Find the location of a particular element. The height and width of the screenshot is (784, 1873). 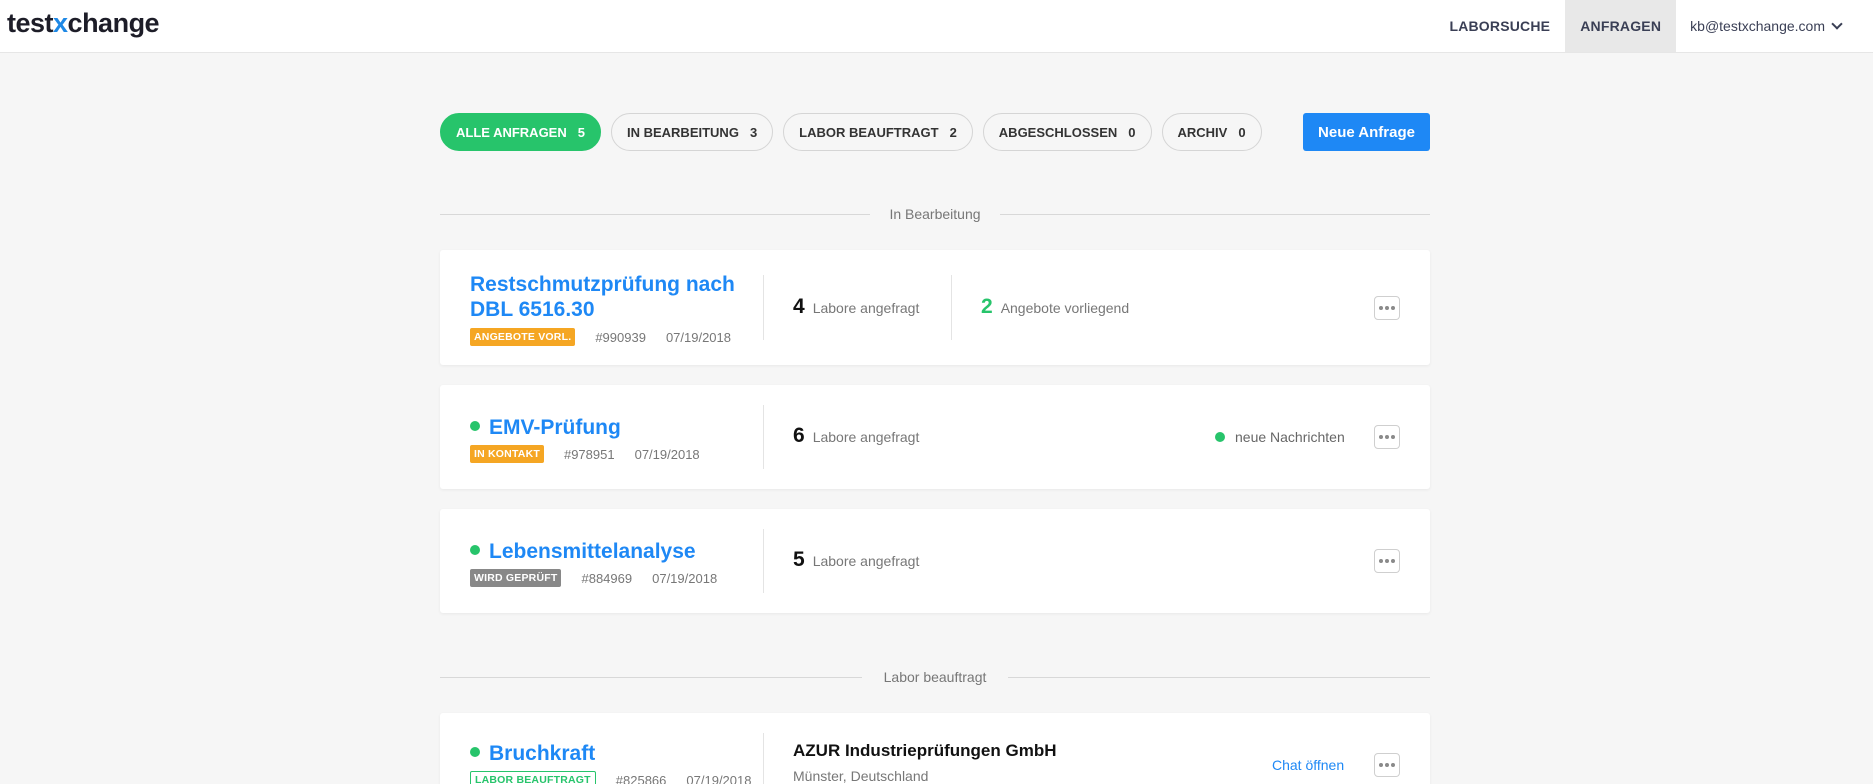

section-label: In Bearbeitung is located at coordinates (935, 214).